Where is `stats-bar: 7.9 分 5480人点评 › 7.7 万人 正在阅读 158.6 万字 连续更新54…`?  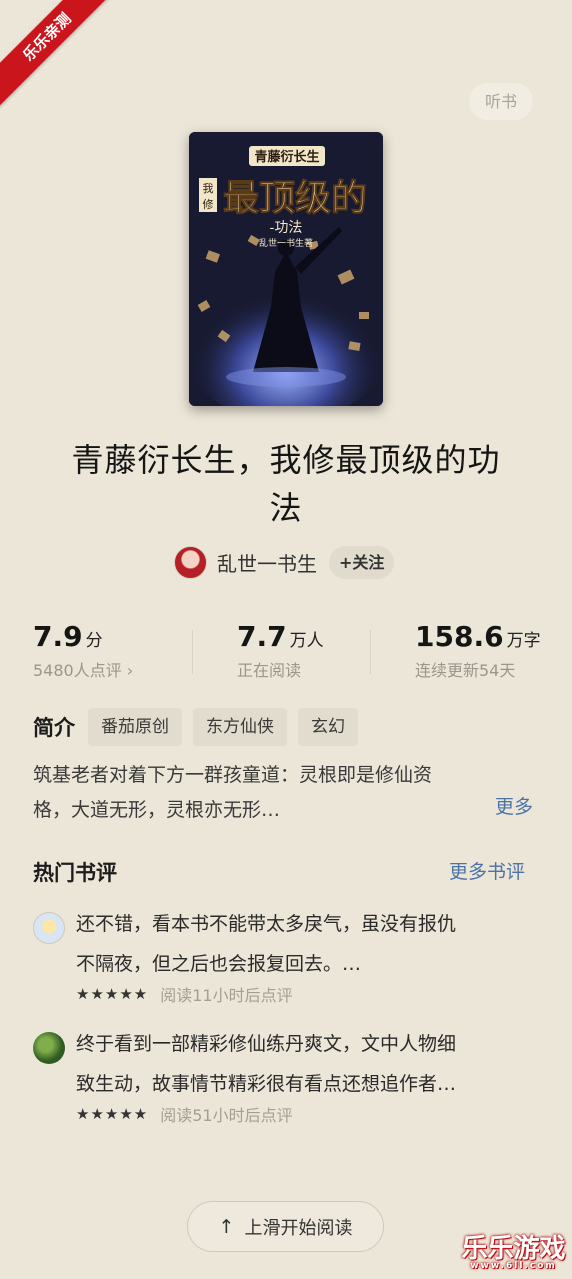 stats-bar: 7.9 分 5480人点评 › 7.7 万人 正在阅读 158.6 万字 连续更新54… is located at coordinates (286, 655).